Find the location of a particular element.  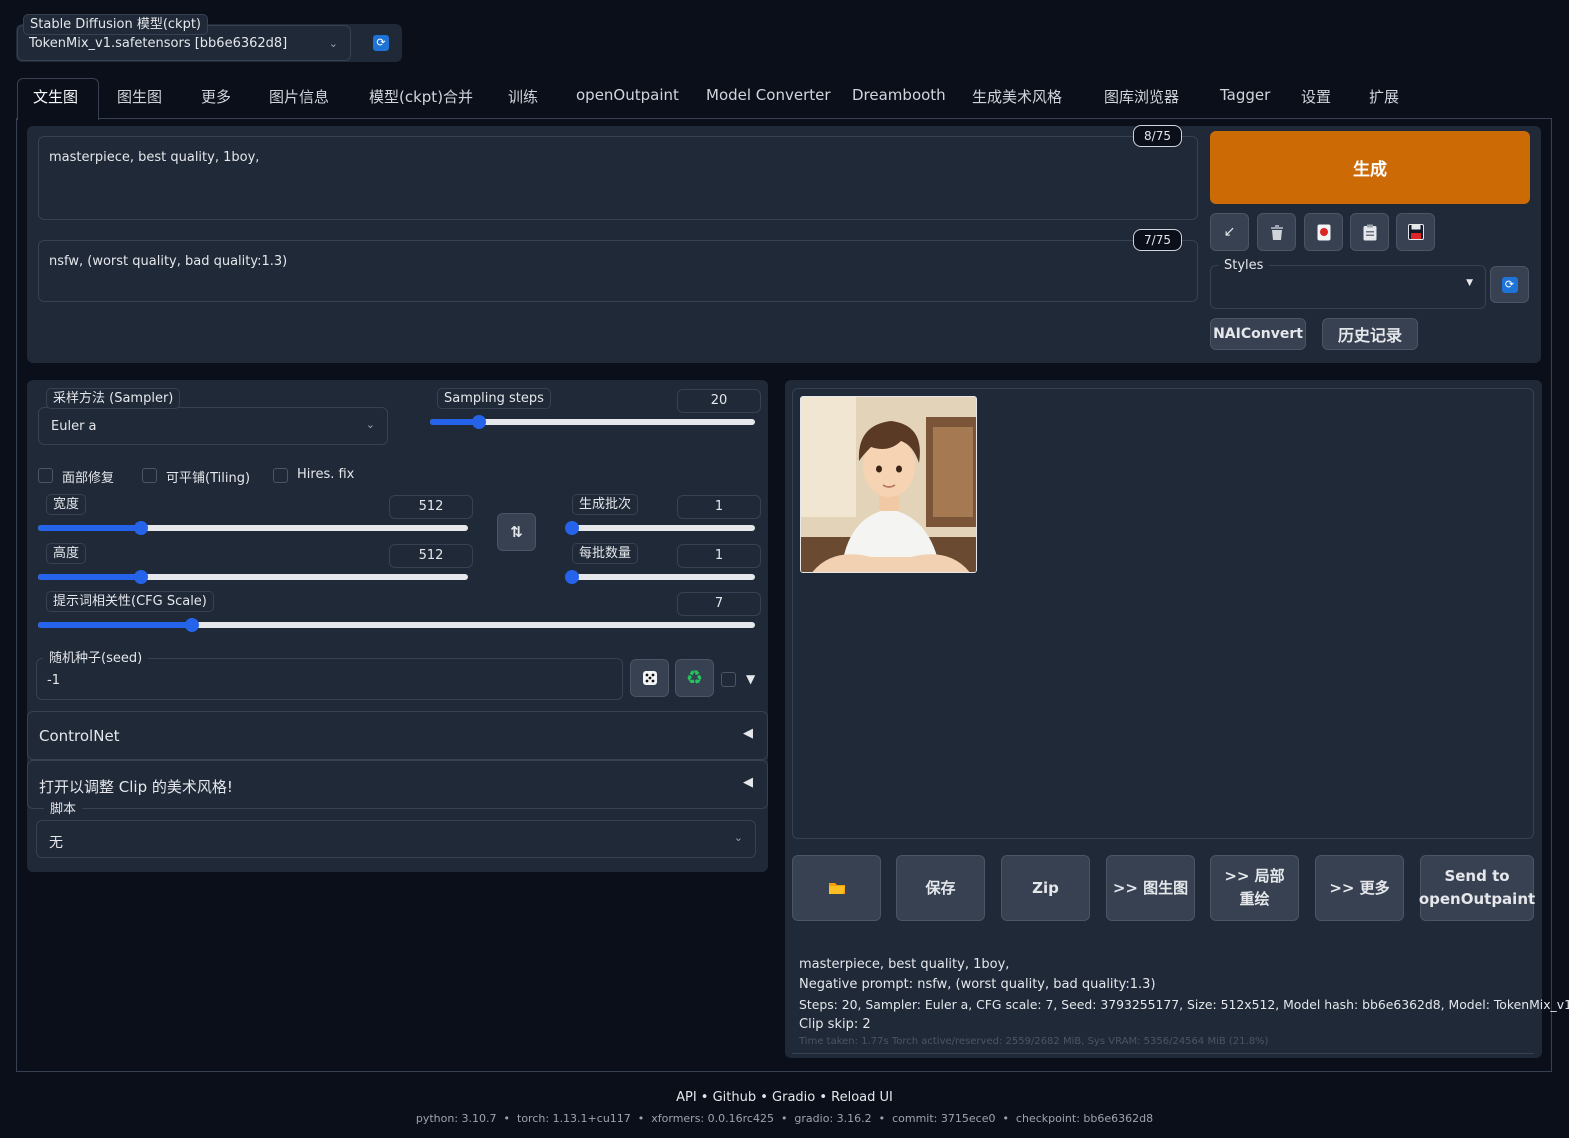

tab-pnginfo: 图片信息 is located at coordinates (299, 96).